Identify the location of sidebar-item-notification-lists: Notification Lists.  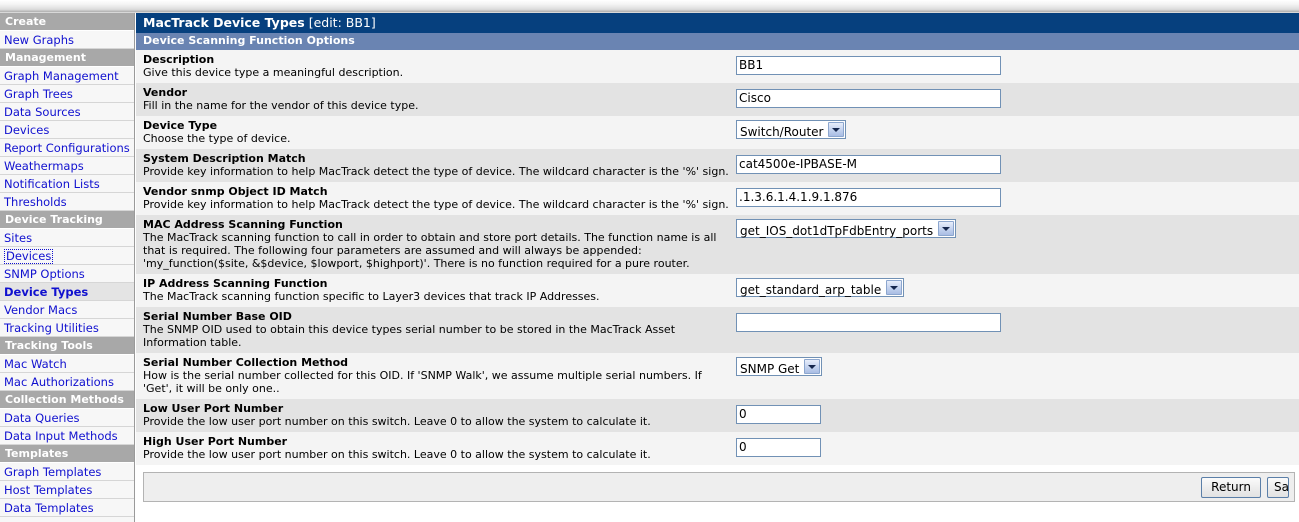
(67, 184).